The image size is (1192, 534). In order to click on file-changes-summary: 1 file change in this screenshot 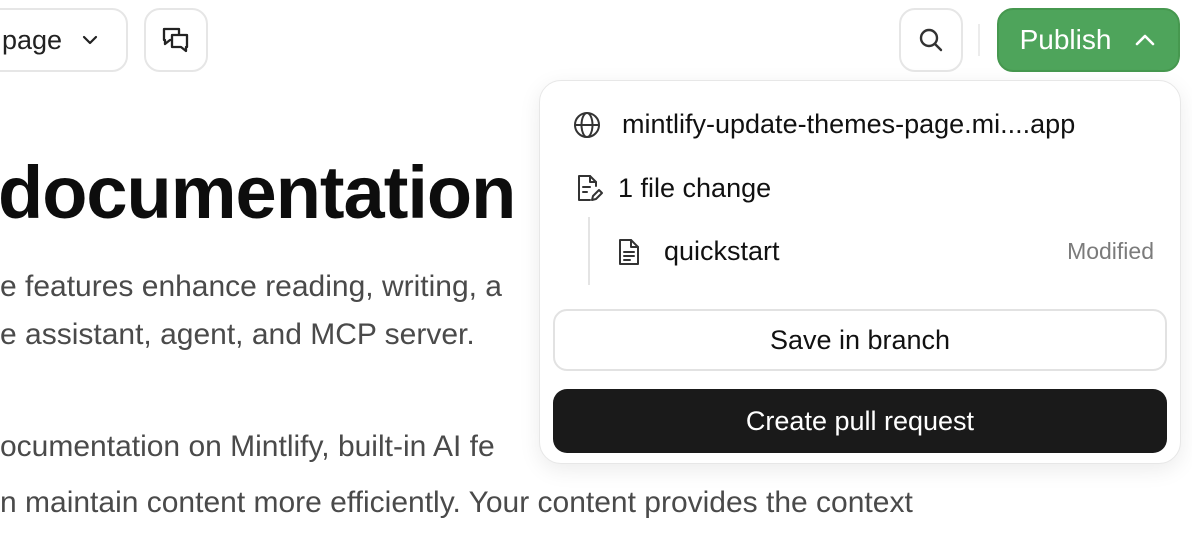, I will do `click(671, 188)`.